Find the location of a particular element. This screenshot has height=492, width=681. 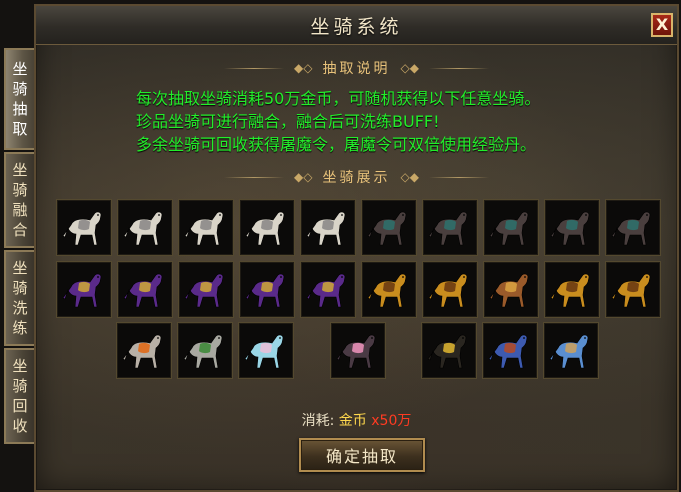

tab-mount-recycle: 坐骑回收 is located at coordinates (19, 396).